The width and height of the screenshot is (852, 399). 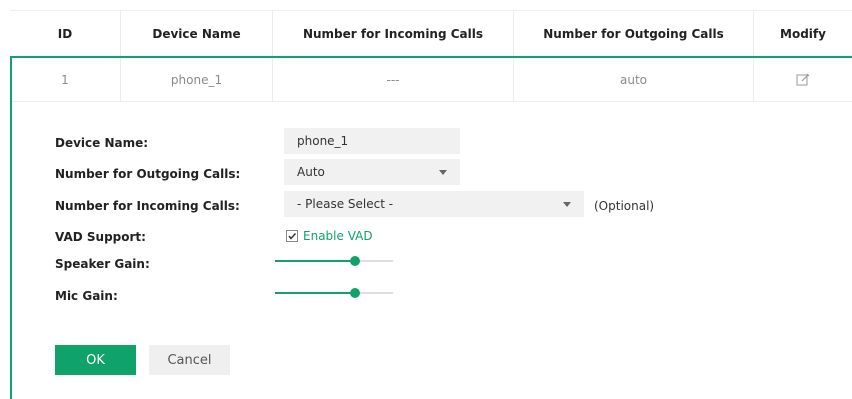 What do you see at coordinates (86, 296) in the screenshot?
I see `mic-gain-label: Mic Gain:` at bounding box center [86, 296].